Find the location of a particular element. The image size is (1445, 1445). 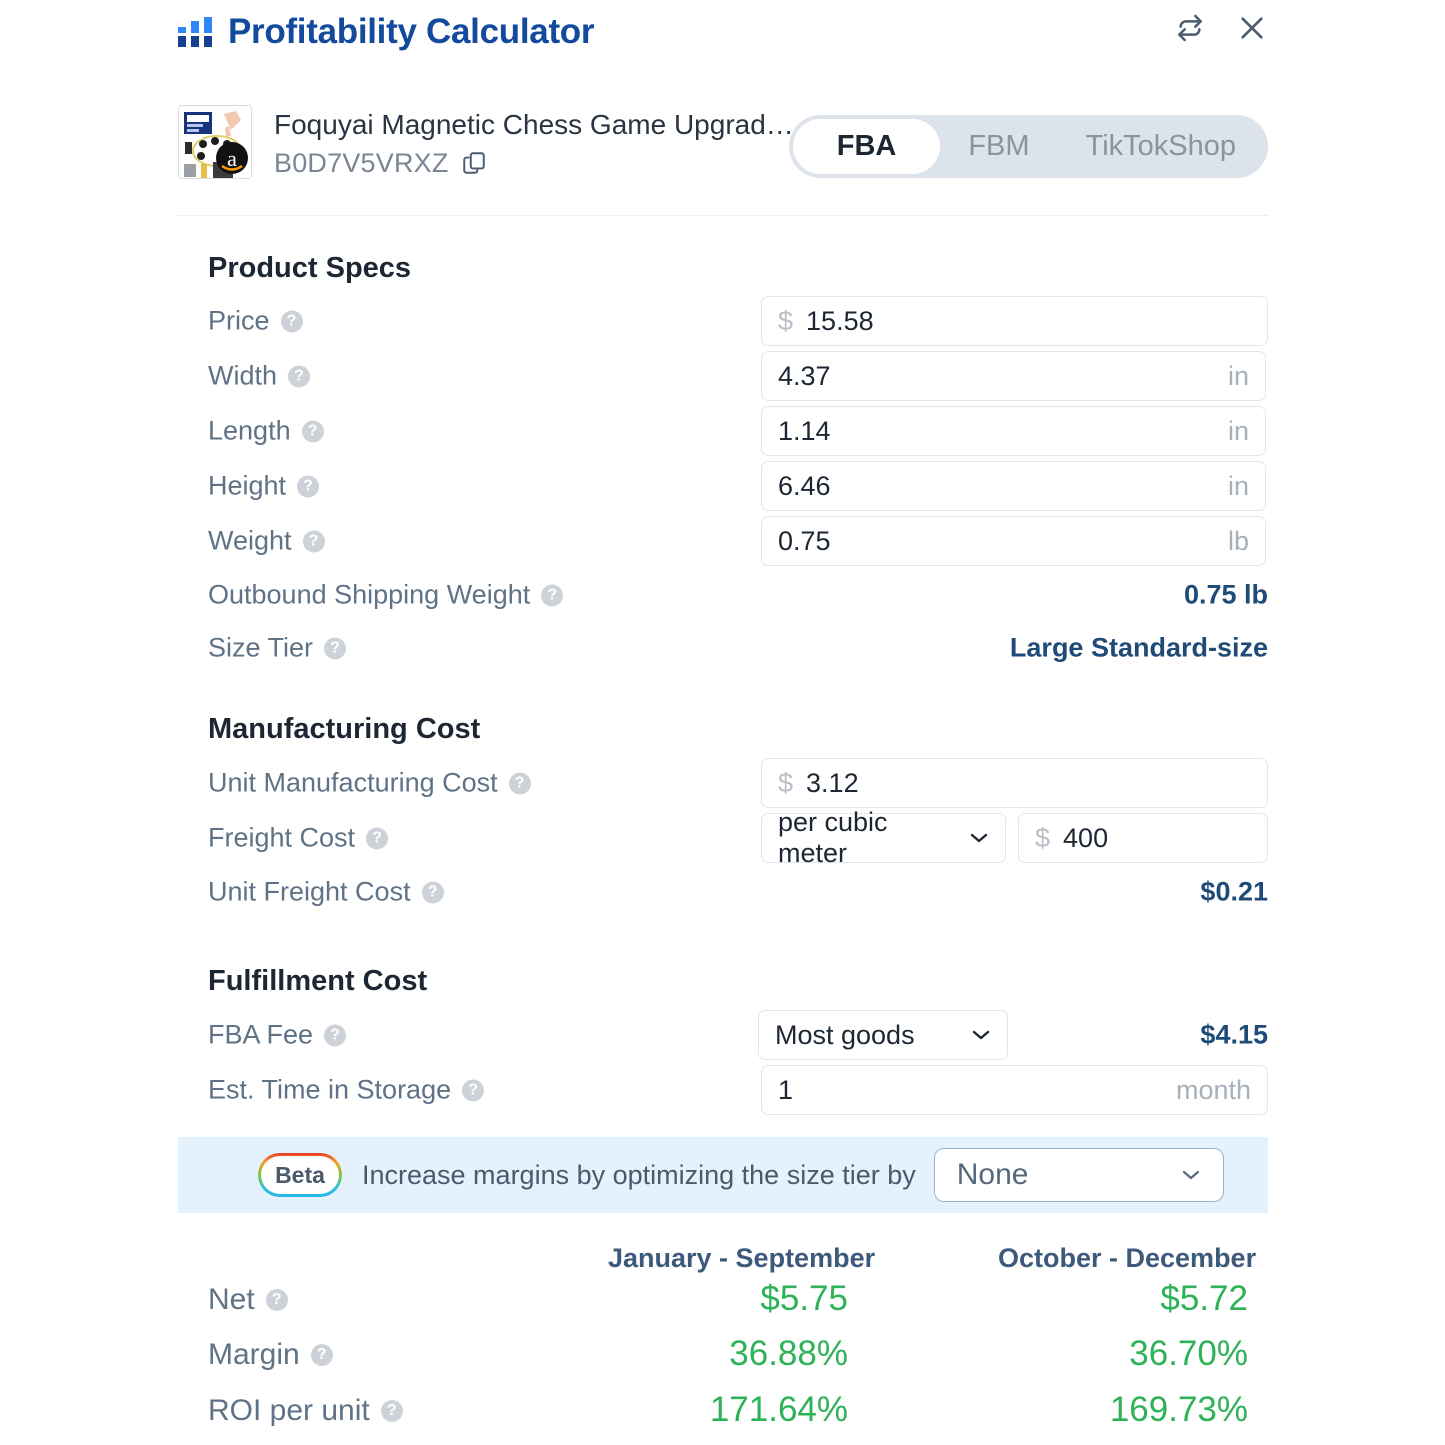

row-freight-cost: Freight Cost ? per cubic meter $ 400 is located at coordinates (738, 837).